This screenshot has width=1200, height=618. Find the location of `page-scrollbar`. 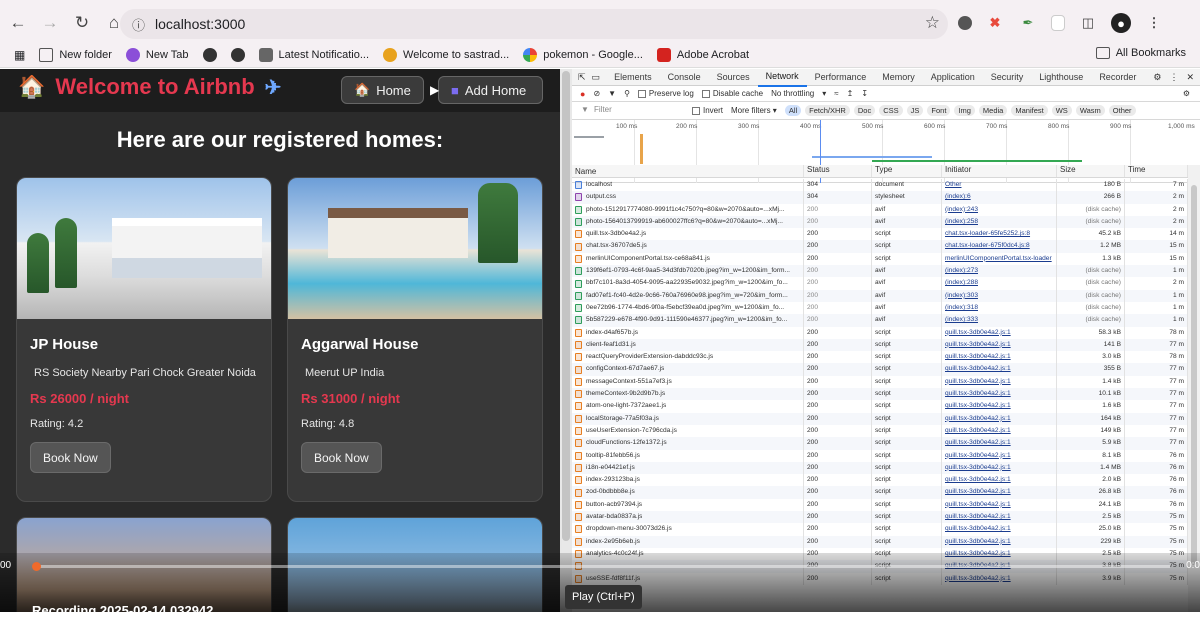

page-scrollbar is located at coordinates (566, 340).